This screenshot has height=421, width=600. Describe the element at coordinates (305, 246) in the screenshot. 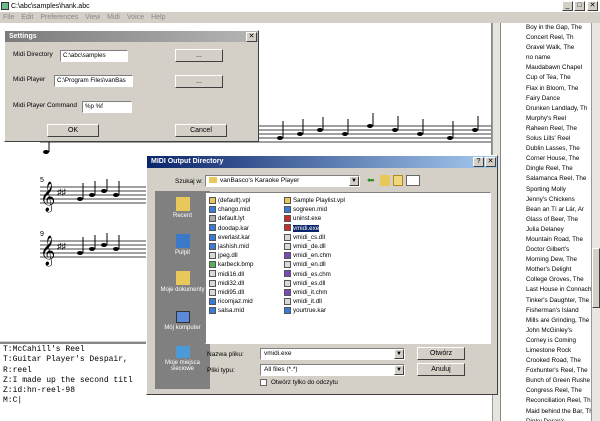

I see `file-item: vmidi_de.dll` at that location.